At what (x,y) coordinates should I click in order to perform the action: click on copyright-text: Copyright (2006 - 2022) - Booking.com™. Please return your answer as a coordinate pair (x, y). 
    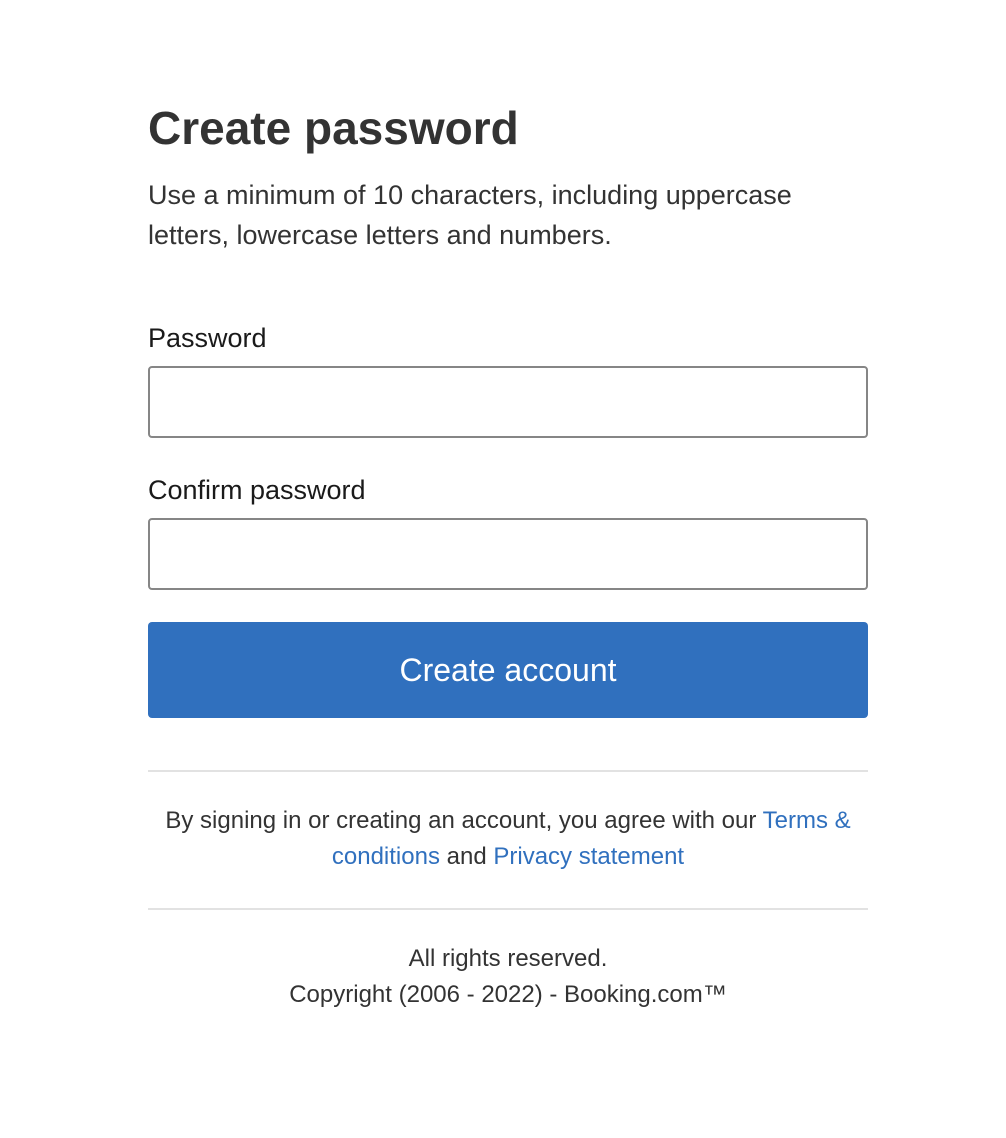
    Looking at the image, I should click on (508, 994).